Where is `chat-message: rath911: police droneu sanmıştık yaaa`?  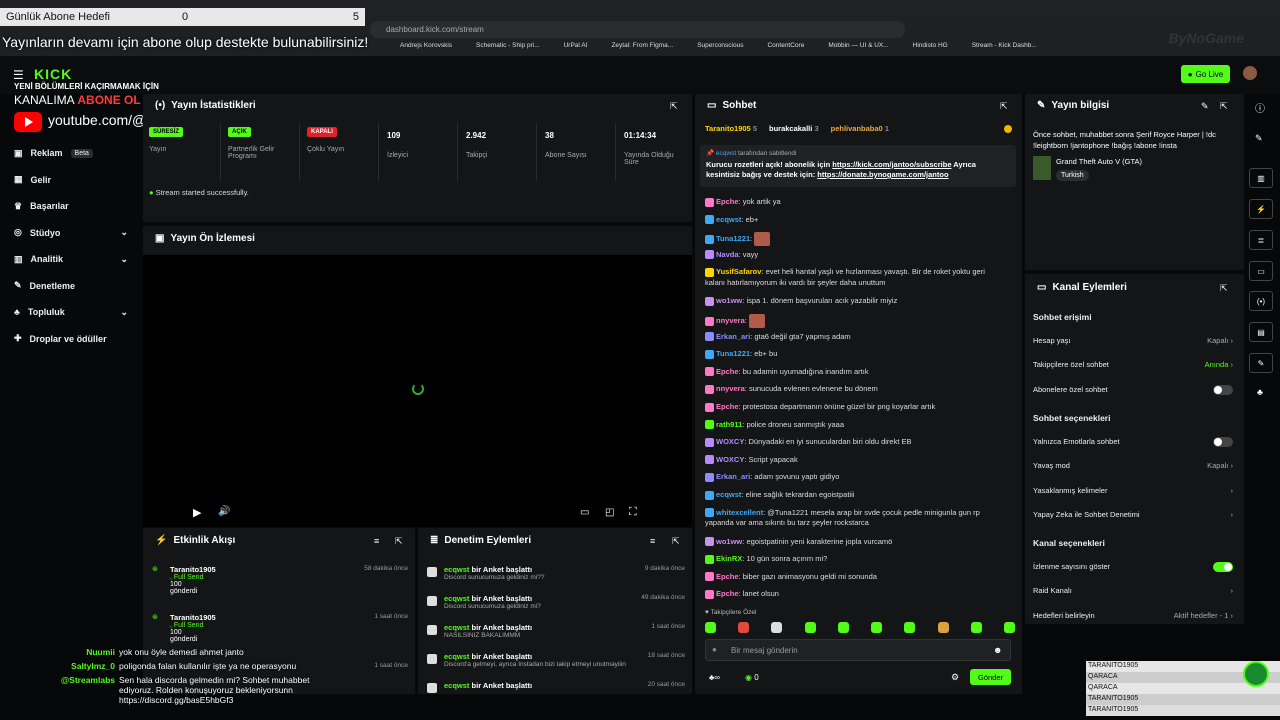
chat-message: rath911: police droneu sanmıştık yaaa is located at coordinates (860, 425).